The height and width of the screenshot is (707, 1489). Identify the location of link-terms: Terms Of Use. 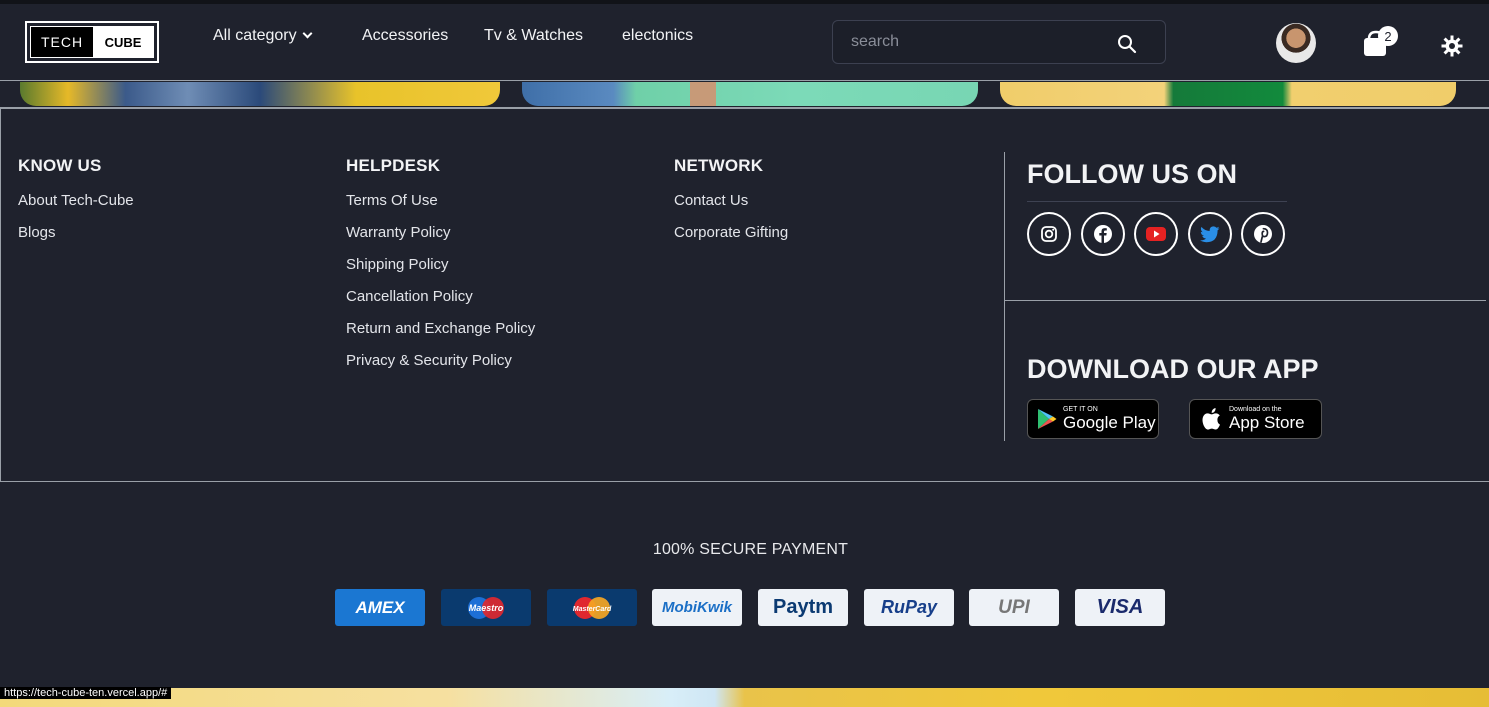
(440, 201).